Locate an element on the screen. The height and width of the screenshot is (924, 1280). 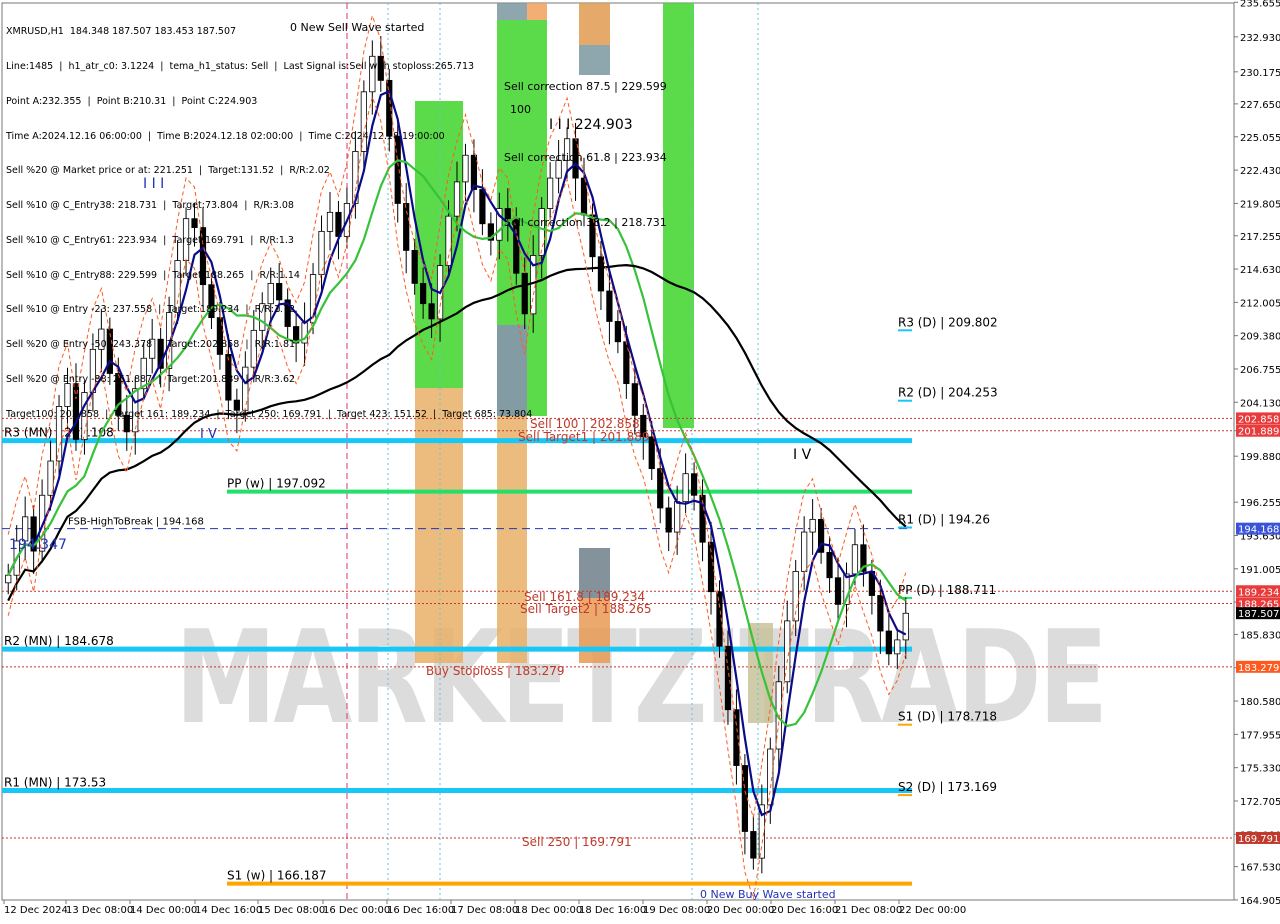
x-tick-label: 15 Dec 08:00 is located at coordinates (291, 910).